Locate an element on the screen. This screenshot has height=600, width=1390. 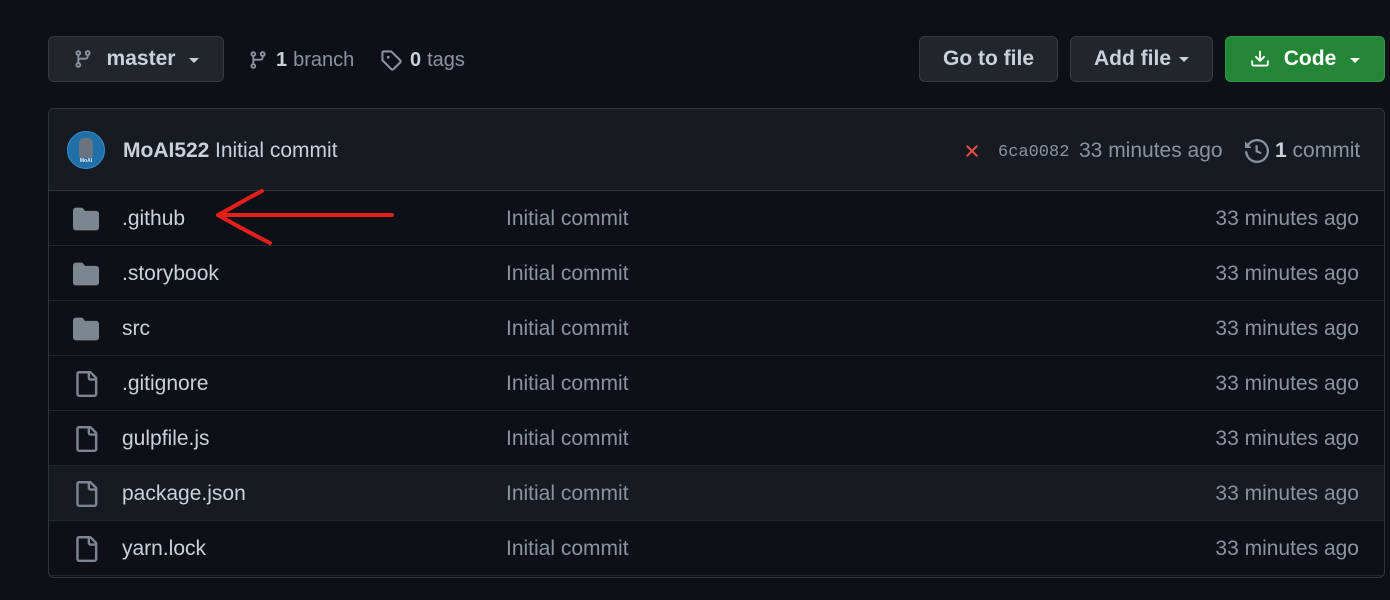
commit-count-link: 1 commit is located at coordinates (1317, 151).